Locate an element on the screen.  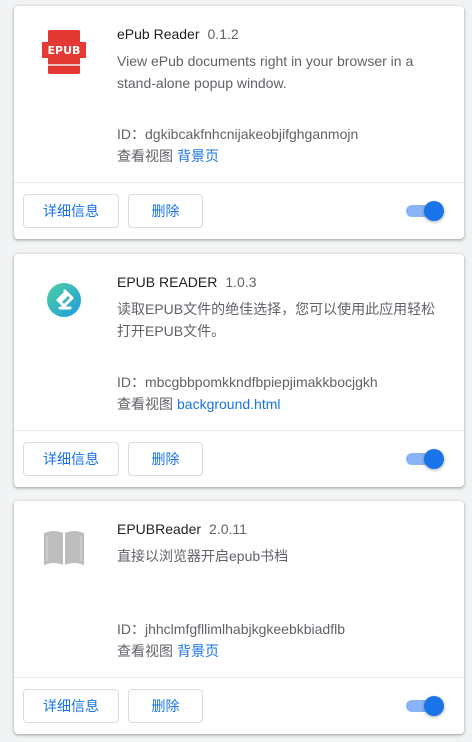
extension-title: ePub Reader 0.1.2 is located at coordinates (279, 34).